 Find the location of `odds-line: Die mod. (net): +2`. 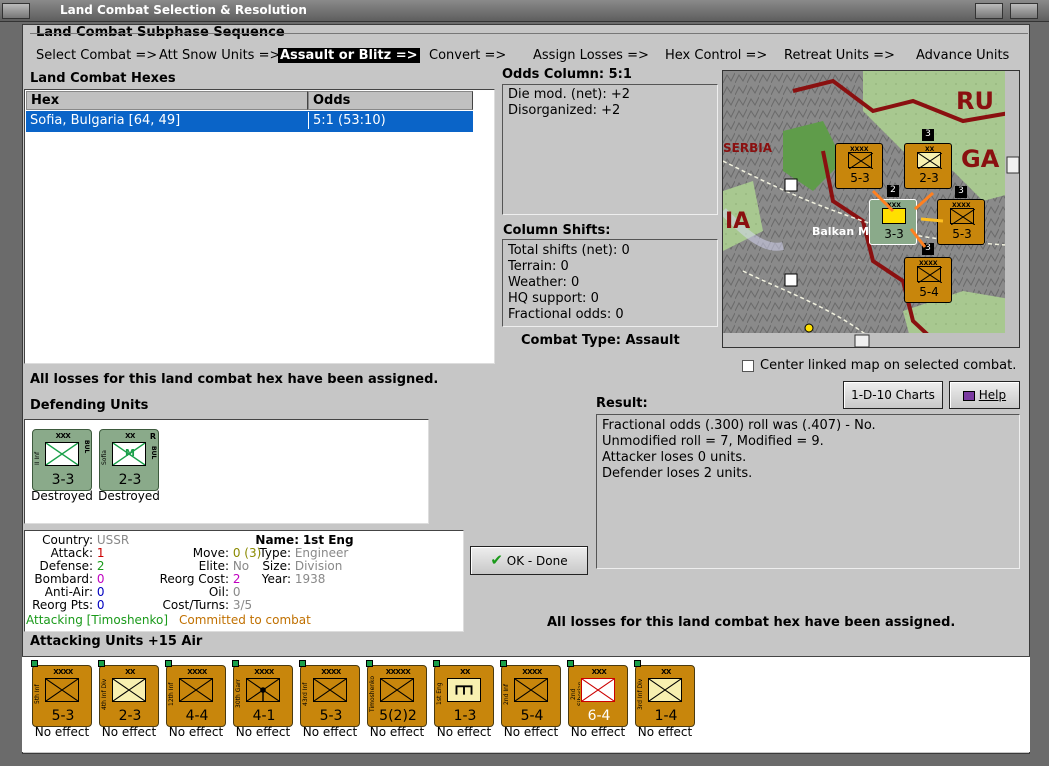

odds-line: Die mod. (net): +2 is located at coordinates (569, 94).